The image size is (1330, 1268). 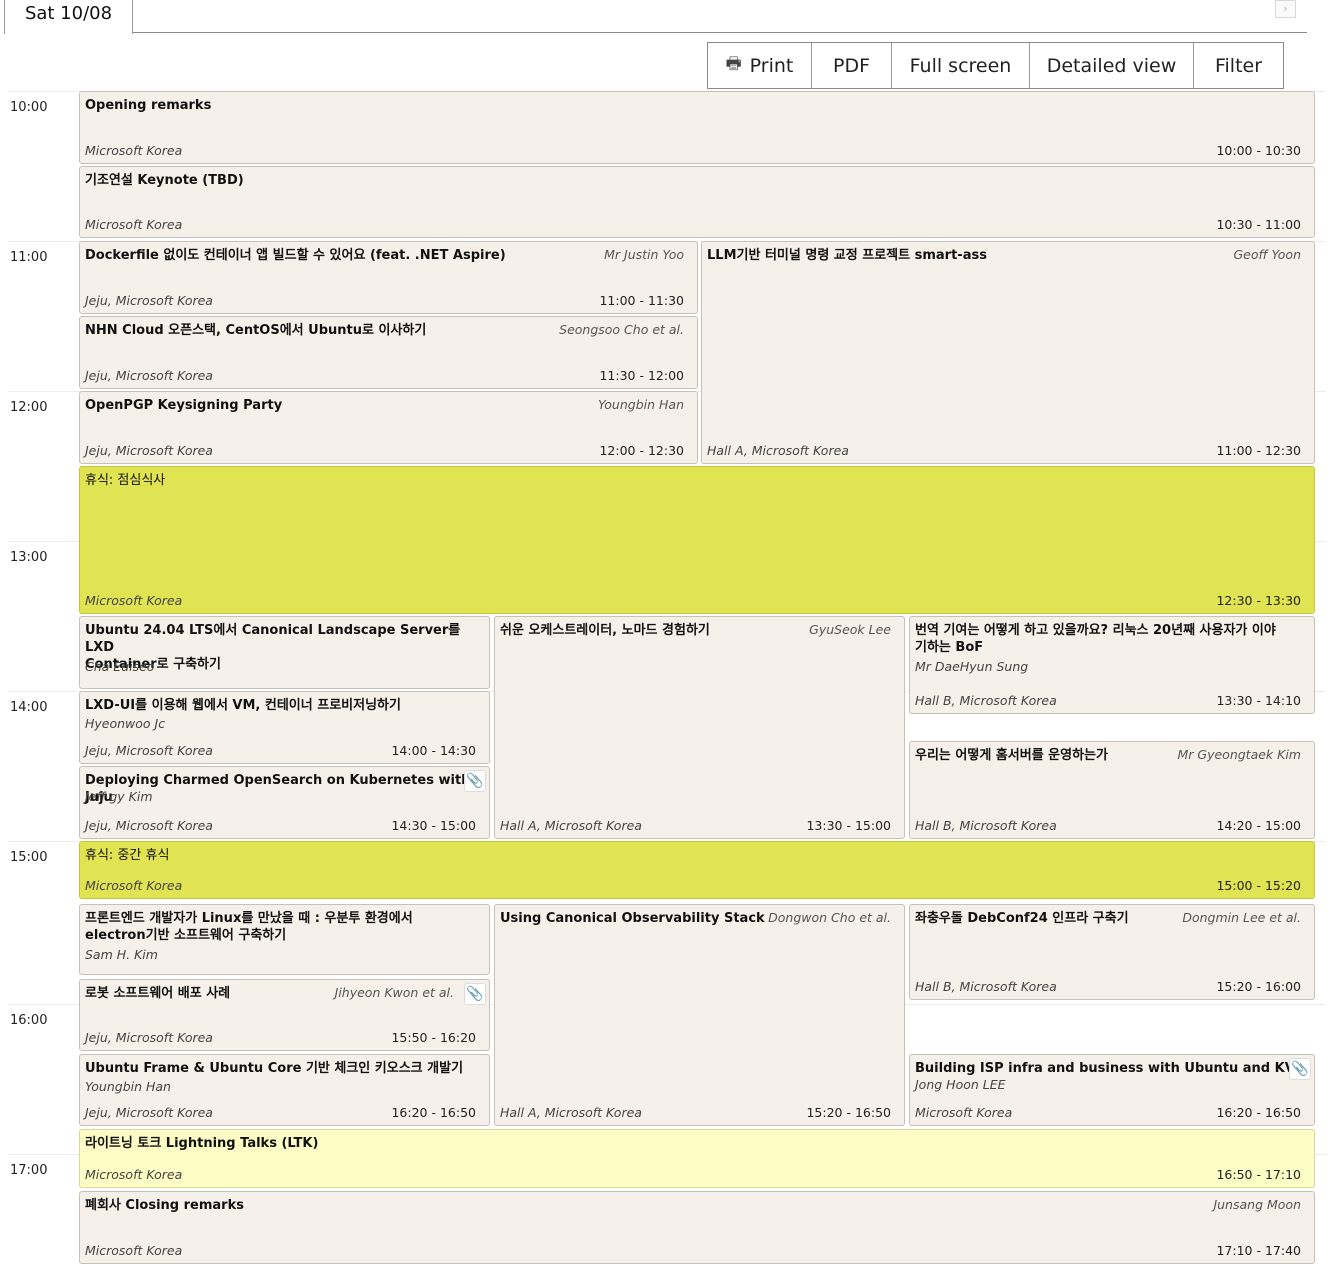 What do you see at coordinates (1022, 918) in the screenshot?
I see `event-title: 좌충우돌 DebConf24 인프라 구축기` at bounding box center [1022, 918].